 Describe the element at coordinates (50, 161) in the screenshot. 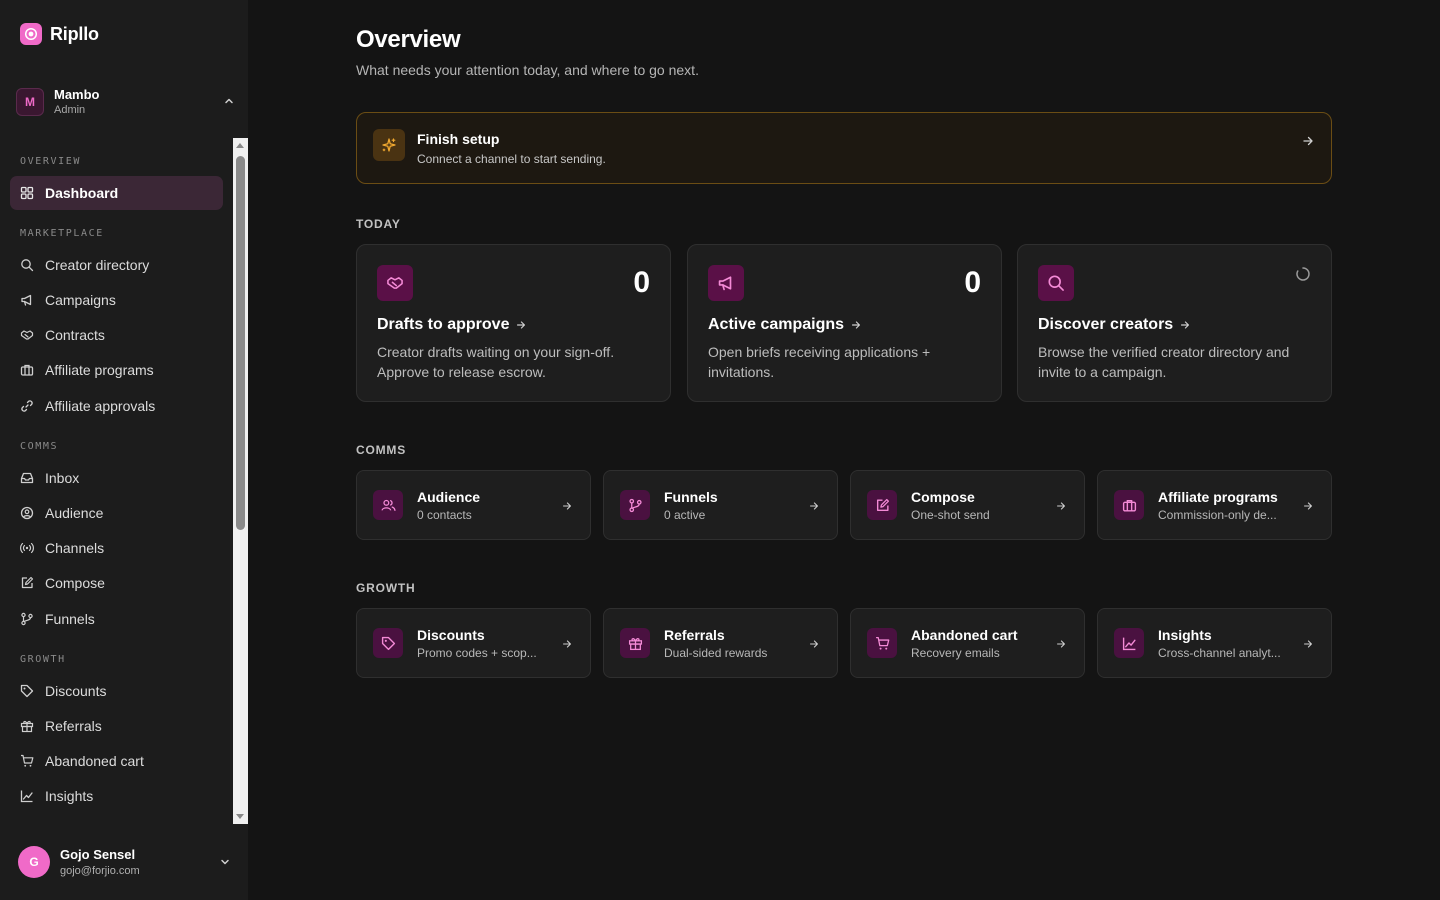

I see `nav-section-overview: OVERVIEW` at that location.